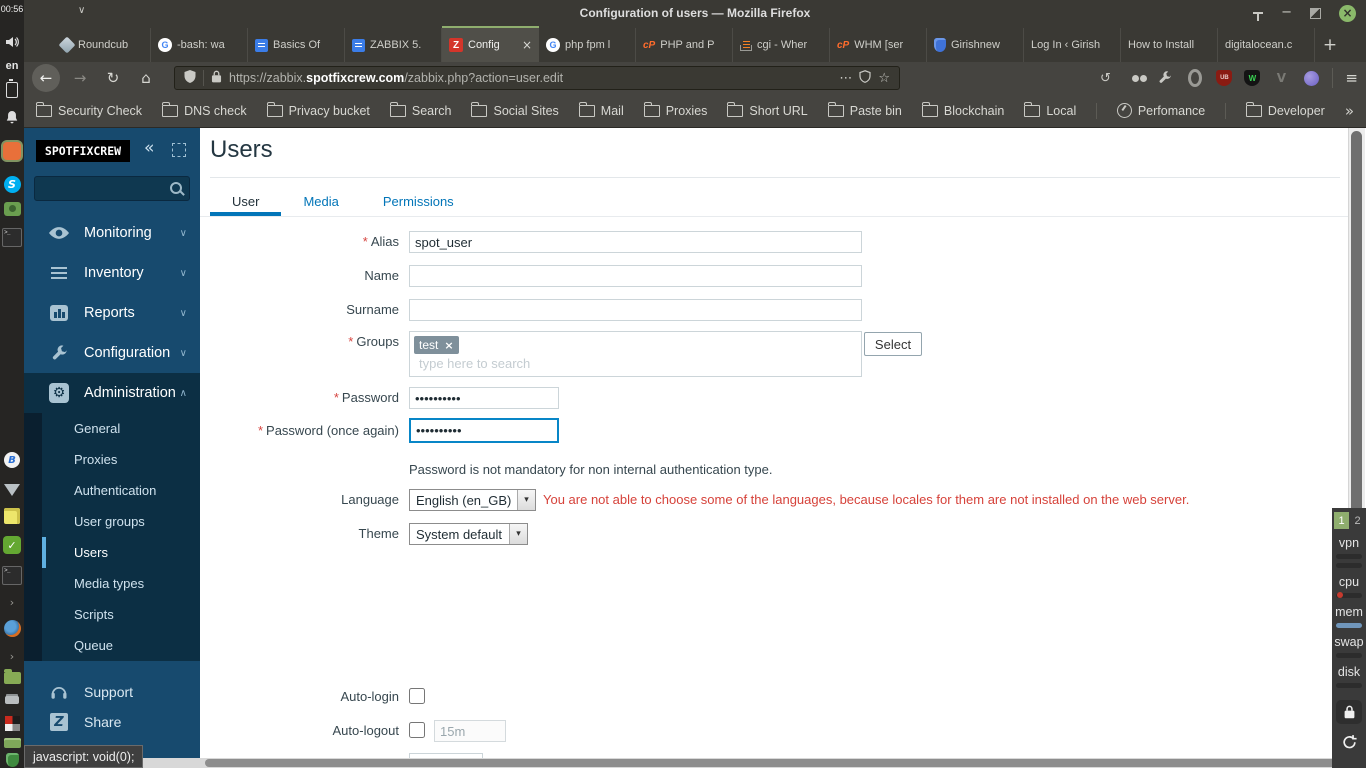 The width and height of the screenshot is (1366, 768). What do you see at coordinates (393, 45) in the screenshot?
I see `browser-tab: ZABBIX 5.` at bounding box center [393, 45].